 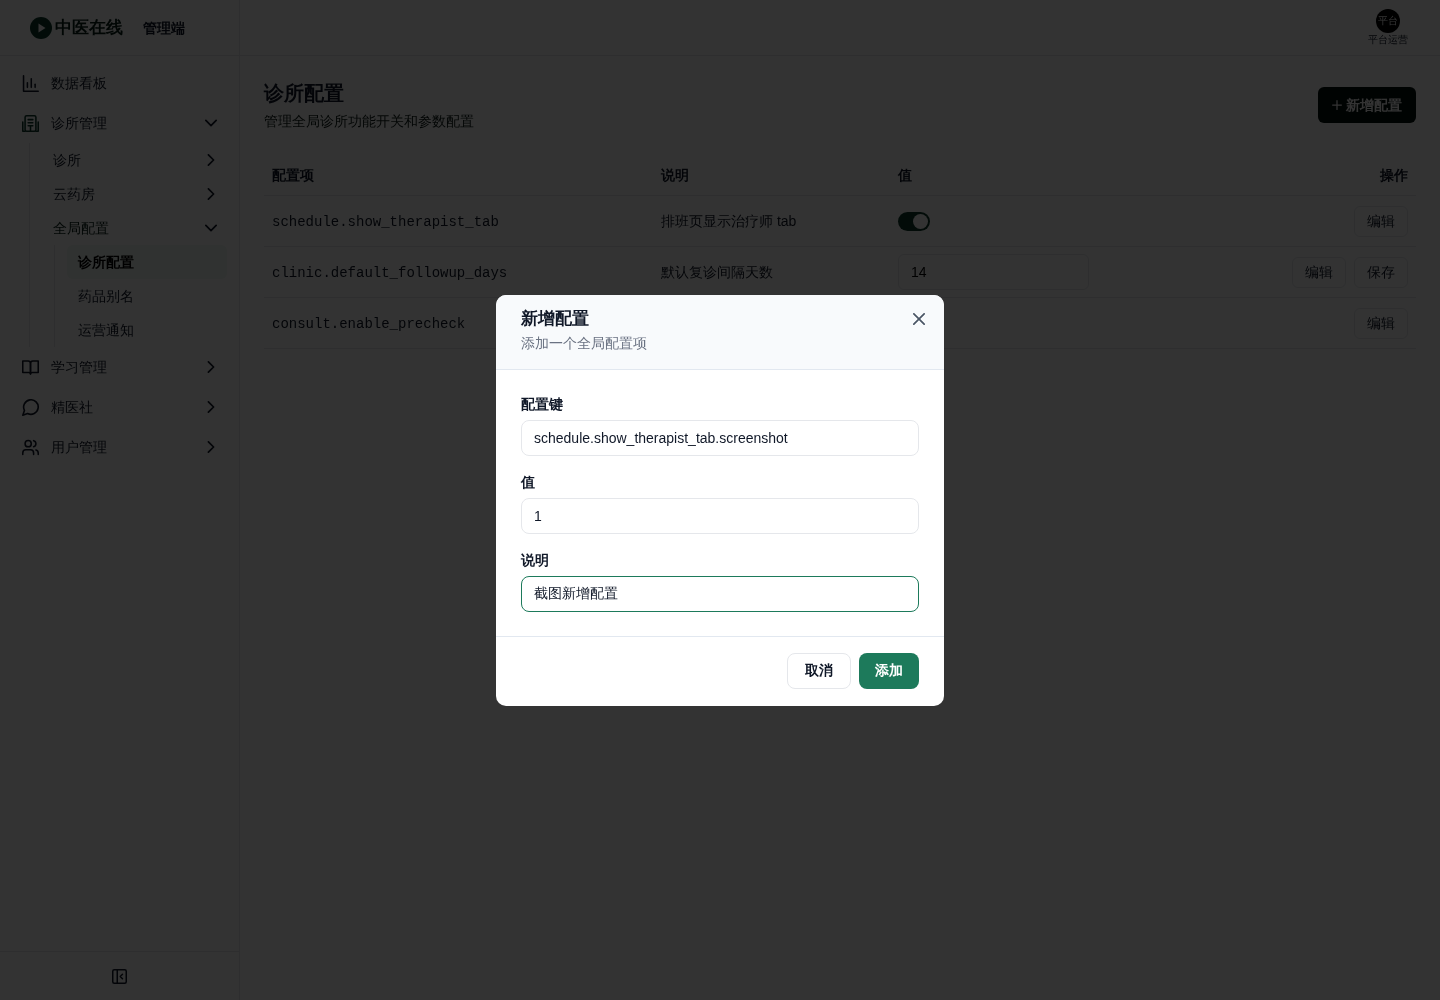 What do you see at coordinates (720, 437) in the screenshot?
I see `text-input: schedule.show_therapist_tab.screenshot` at bounding box center [720, 437].